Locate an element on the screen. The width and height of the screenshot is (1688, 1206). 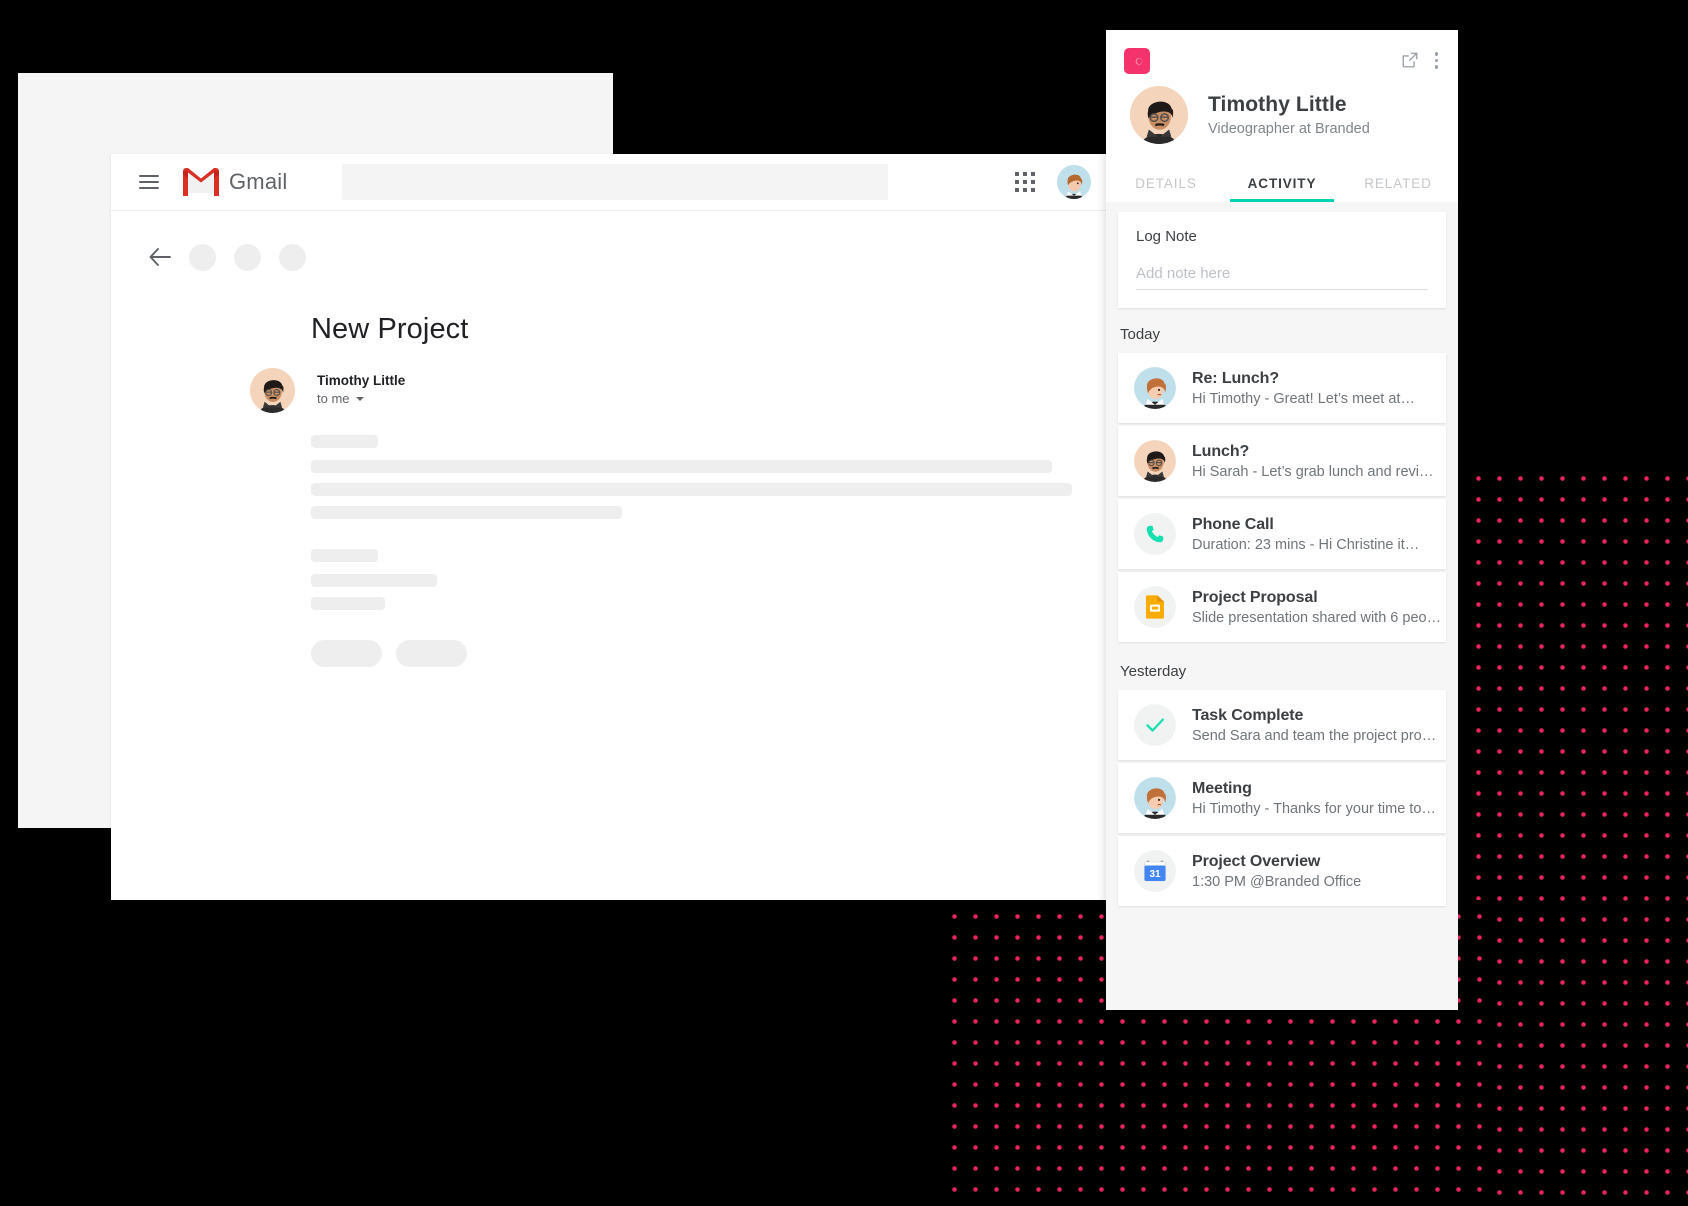
tab-activity: ACTIVITY is located at coordinates (1282, 184).